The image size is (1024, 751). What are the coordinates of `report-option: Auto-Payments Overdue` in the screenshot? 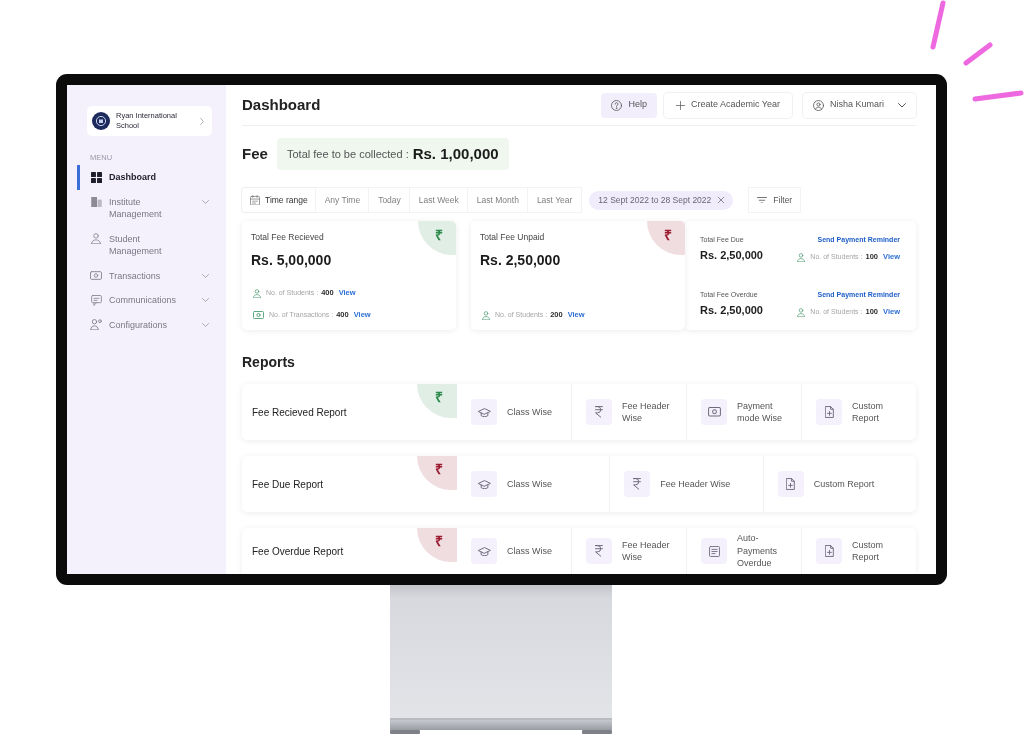 It's located at (743, 551).